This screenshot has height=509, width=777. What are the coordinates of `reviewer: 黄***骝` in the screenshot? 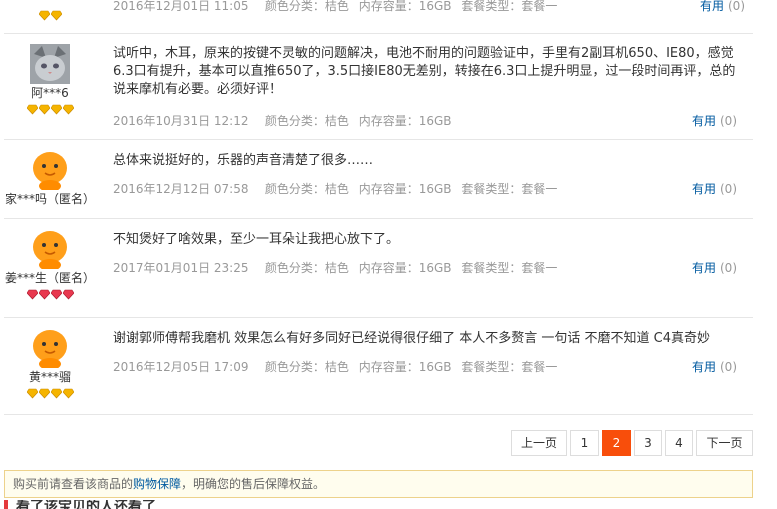 It's located at (50, 359).